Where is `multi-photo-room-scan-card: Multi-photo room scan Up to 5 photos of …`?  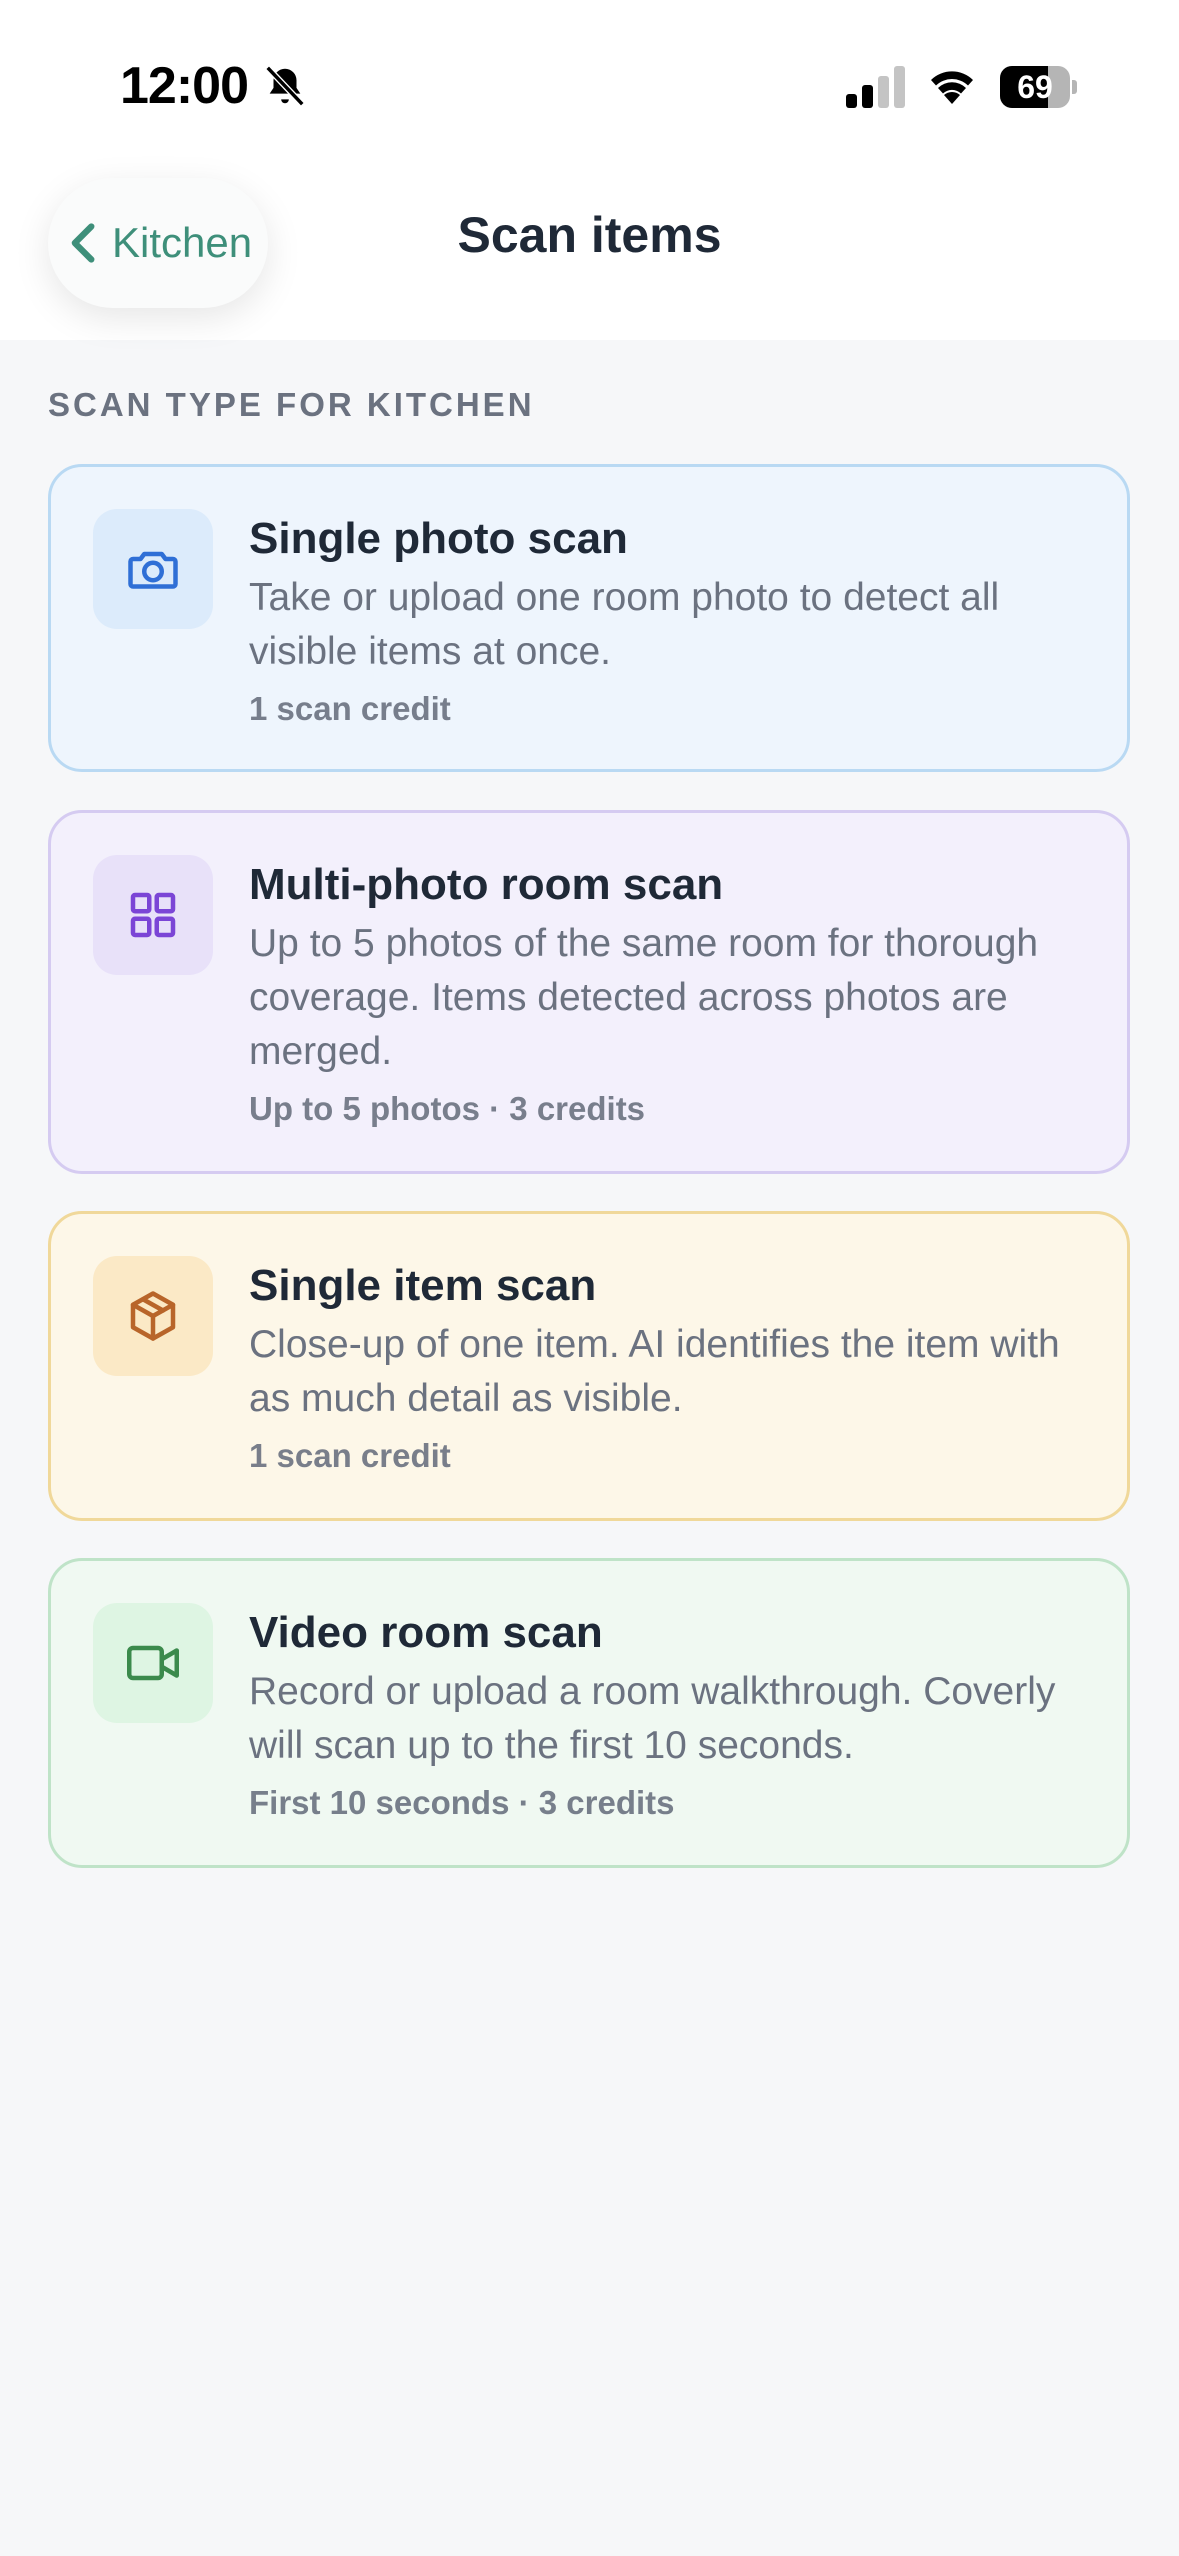
multi-photo-room-scan-card: Multi-photo room scan Up to 5 photos of … is located at coordinates (589, 992).